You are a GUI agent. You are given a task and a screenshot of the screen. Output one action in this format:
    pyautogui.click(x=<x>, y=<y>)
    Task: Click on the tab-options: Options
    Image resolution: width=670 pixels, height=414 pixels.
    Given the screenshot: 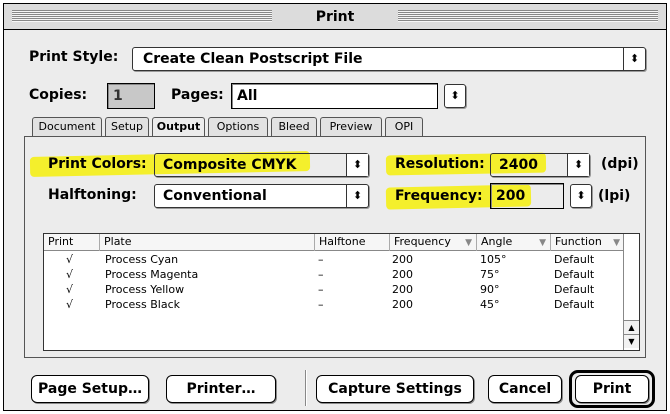 What is the action you would take?
    pyautogui.click(x=238, y=126)
    